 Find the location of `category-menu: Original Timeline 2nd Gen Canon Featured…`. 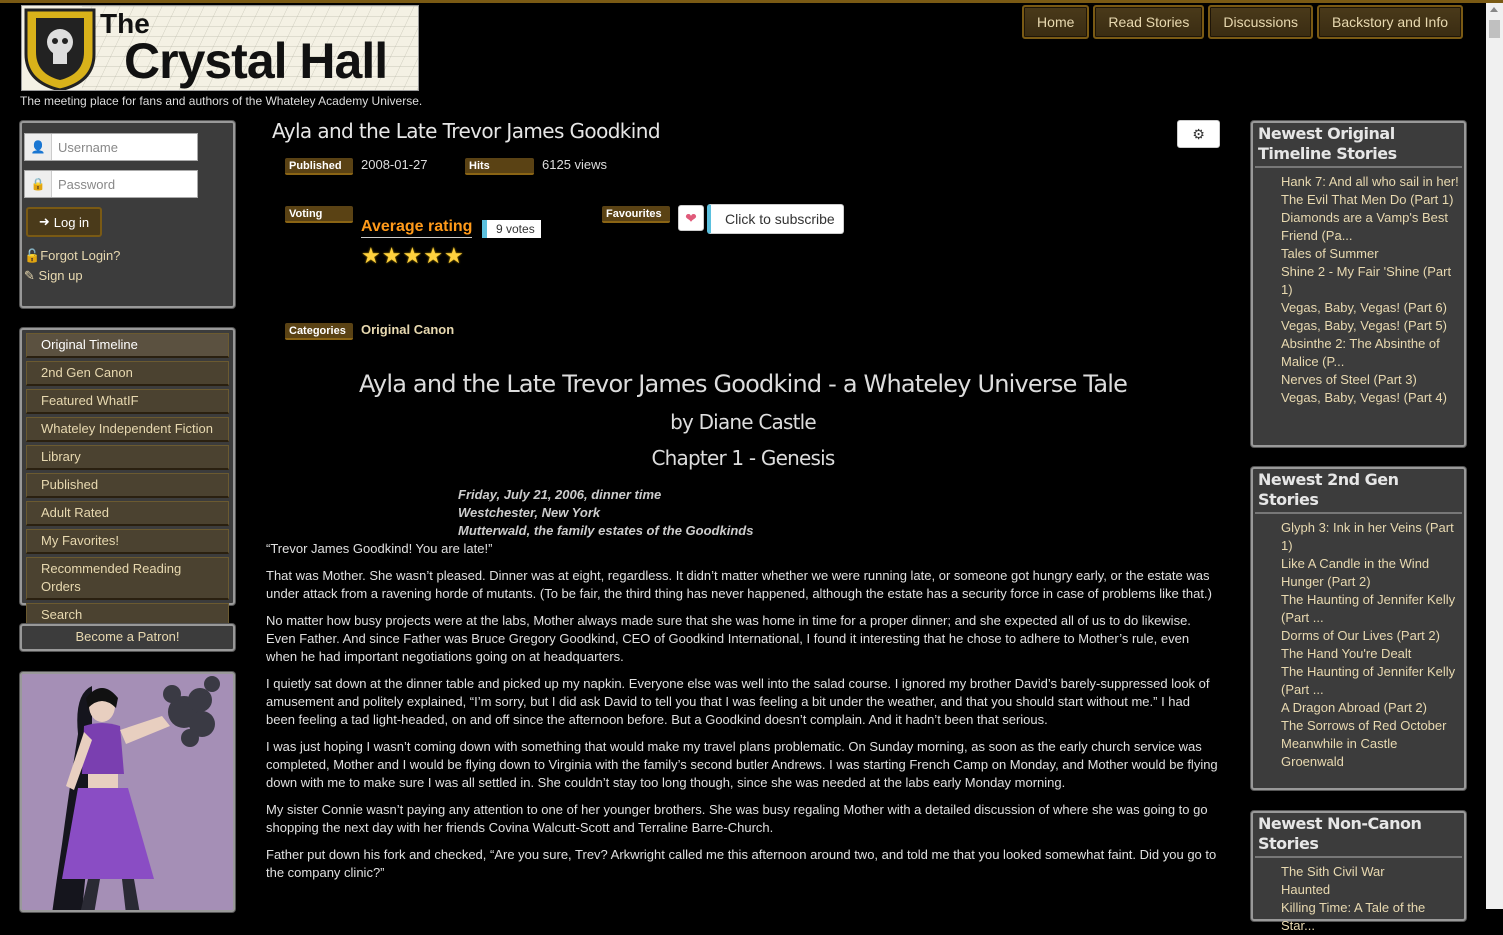

category-menu: Original Timeline 2nd Gen Canon Featured… is located at coordinates (127, 478).